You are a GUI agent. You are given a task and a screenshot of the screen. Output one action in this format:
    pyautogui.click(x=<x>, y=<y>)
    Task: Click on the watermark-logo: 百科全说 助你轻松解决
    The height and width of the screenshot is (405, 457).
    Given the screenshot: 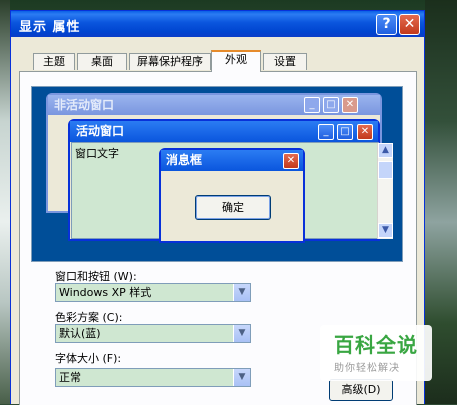 What is the action you would take?
    pyautogui.click(x=376, y=353)
    